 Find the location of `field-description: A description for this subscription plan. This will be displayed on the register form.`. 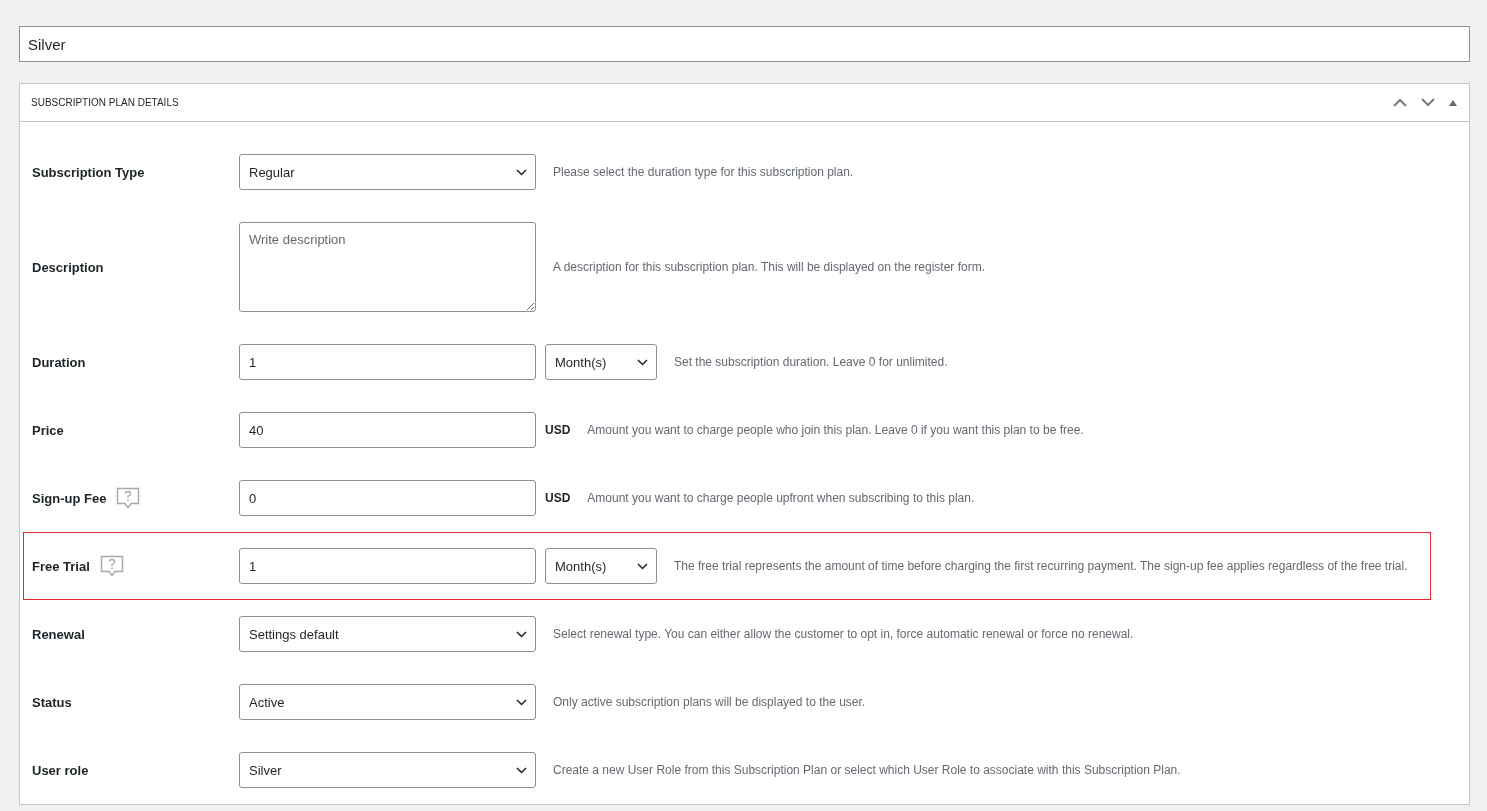

field-description: A description for this subscription plan. This will be displayed on the register form. is located at coordinates (769, 267).